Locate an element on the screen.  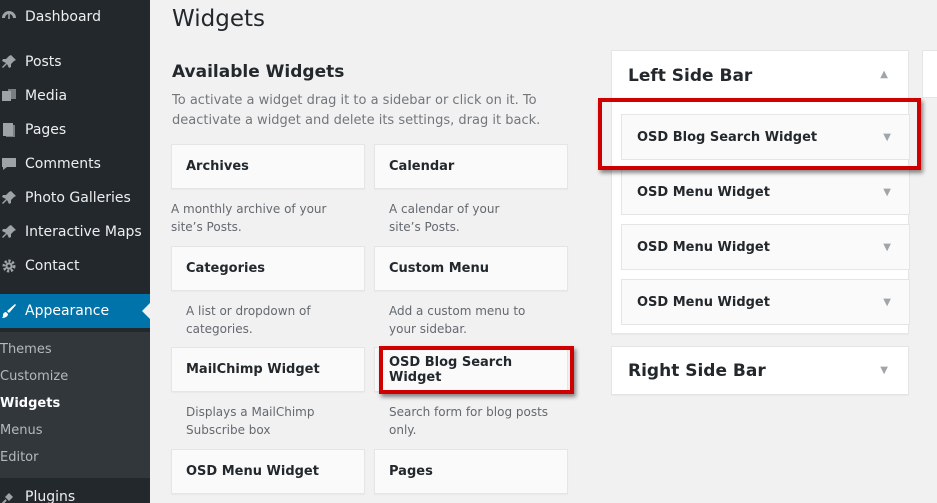
widget-custom-menu: Custom Menu is located at coordinates (471, 268).